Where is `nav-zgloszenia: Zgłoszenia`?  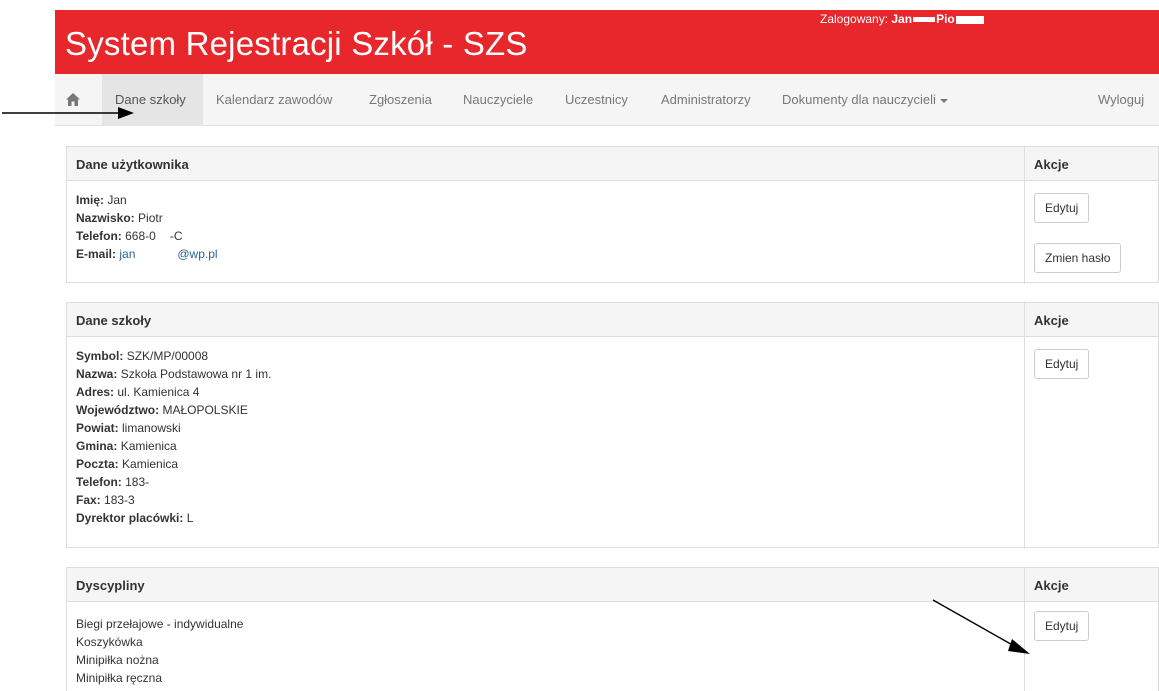
nav-zgloszenia: Zgłoszenia is located at coordinates (400, 100).